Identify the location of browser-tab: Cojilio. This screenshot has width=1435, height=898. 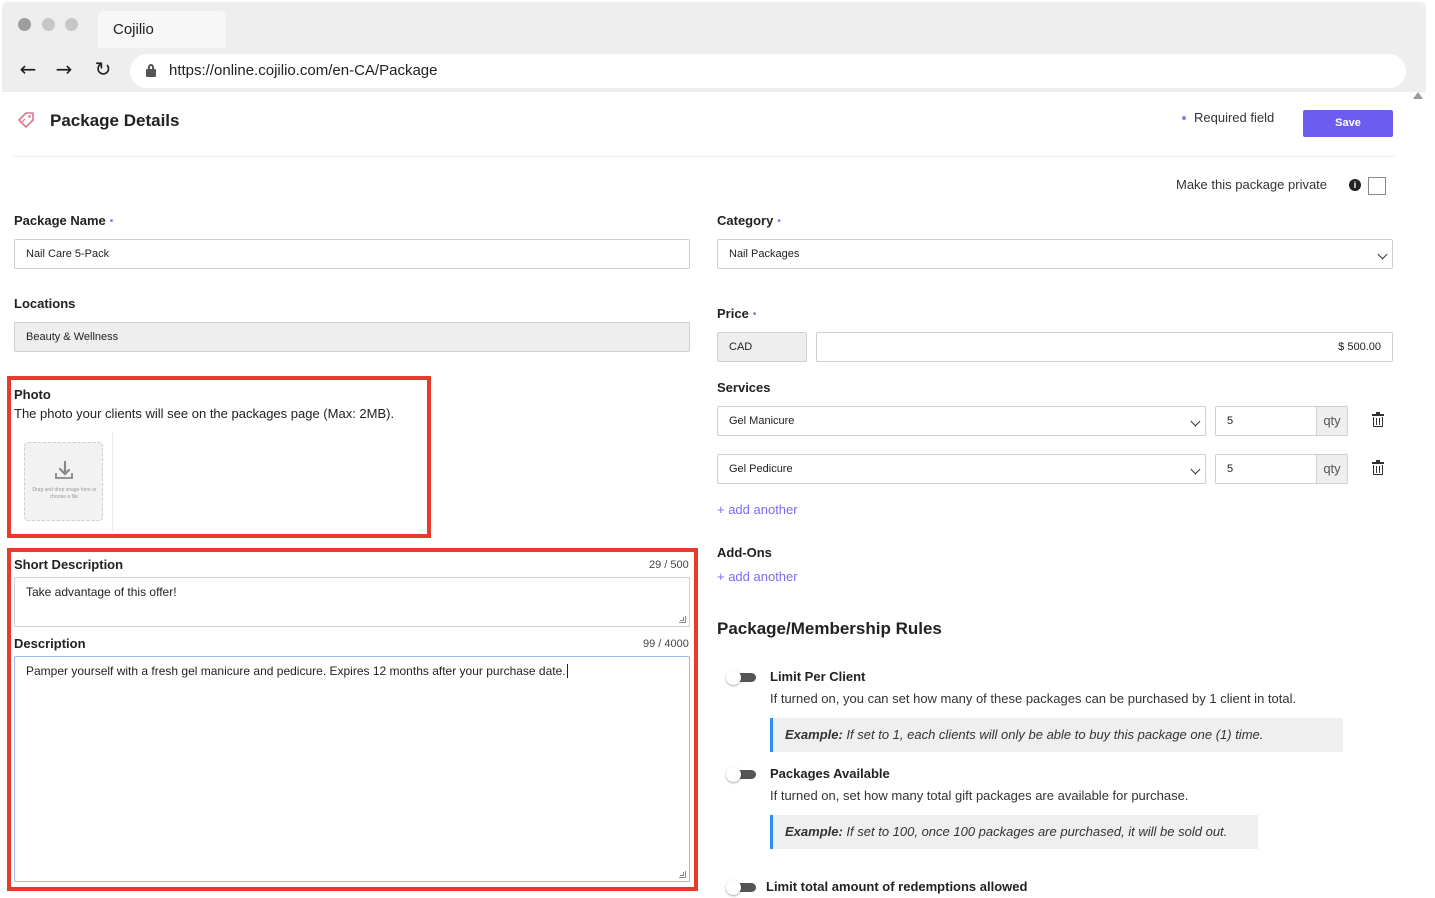
(162, 29).